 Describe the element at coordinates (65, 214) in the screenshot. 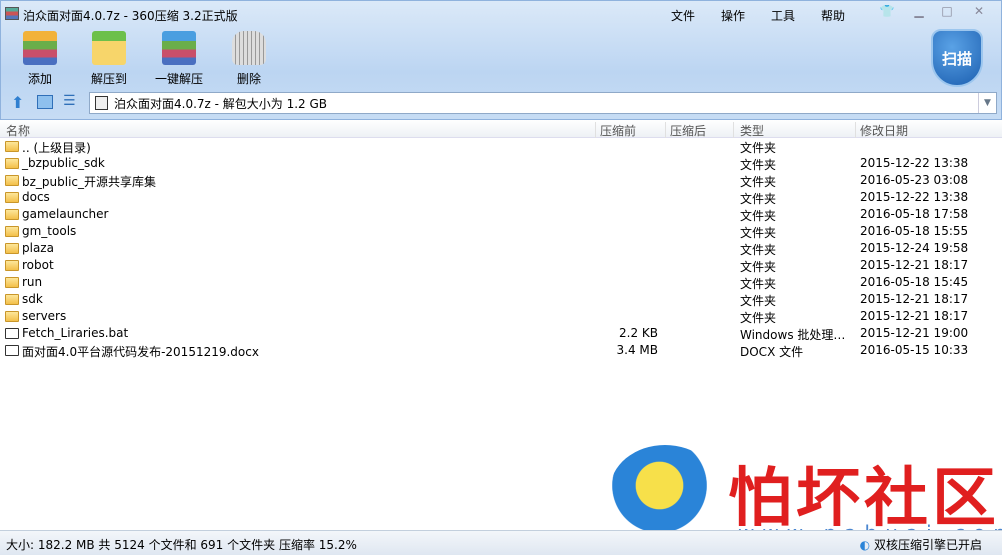

I see `file-name: gamelauncher` at that location.